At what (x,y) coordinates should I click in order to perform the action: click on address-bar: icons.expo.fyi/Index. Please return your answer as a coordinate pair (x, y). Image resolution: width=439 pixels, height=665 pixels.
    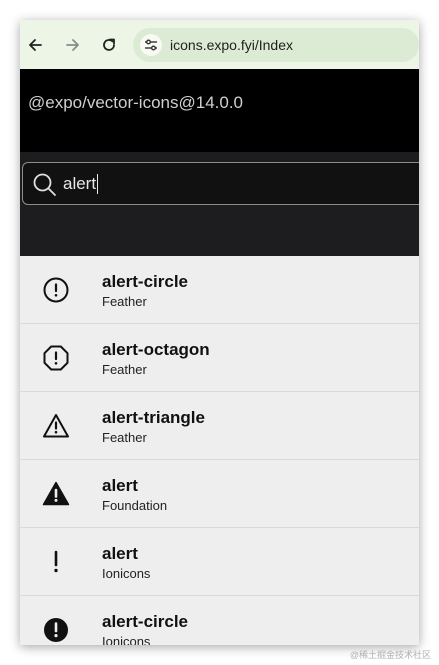
    Looking at the image, I should click on (276, 44).